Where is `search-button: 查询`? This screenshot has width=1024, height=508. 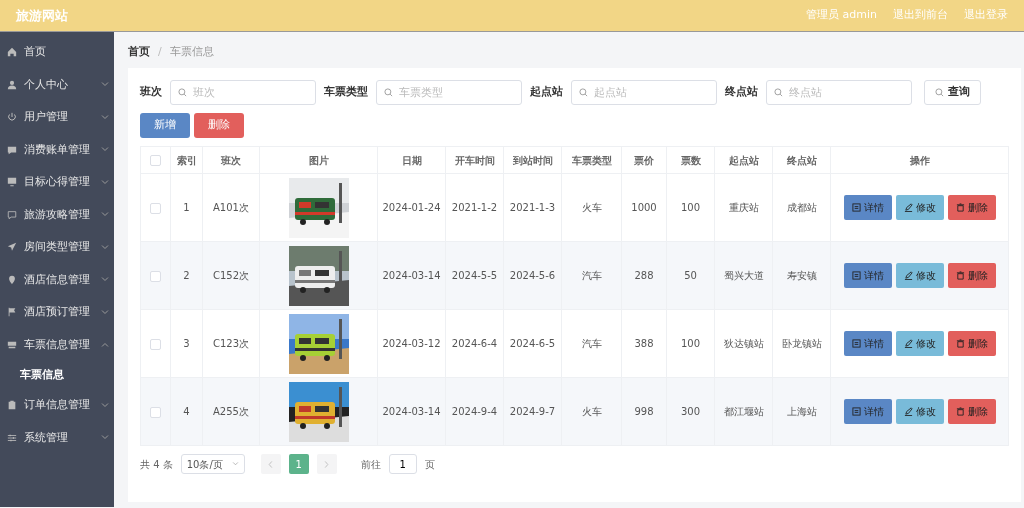 search-button: 查询 is located at coordinates (952, 92).